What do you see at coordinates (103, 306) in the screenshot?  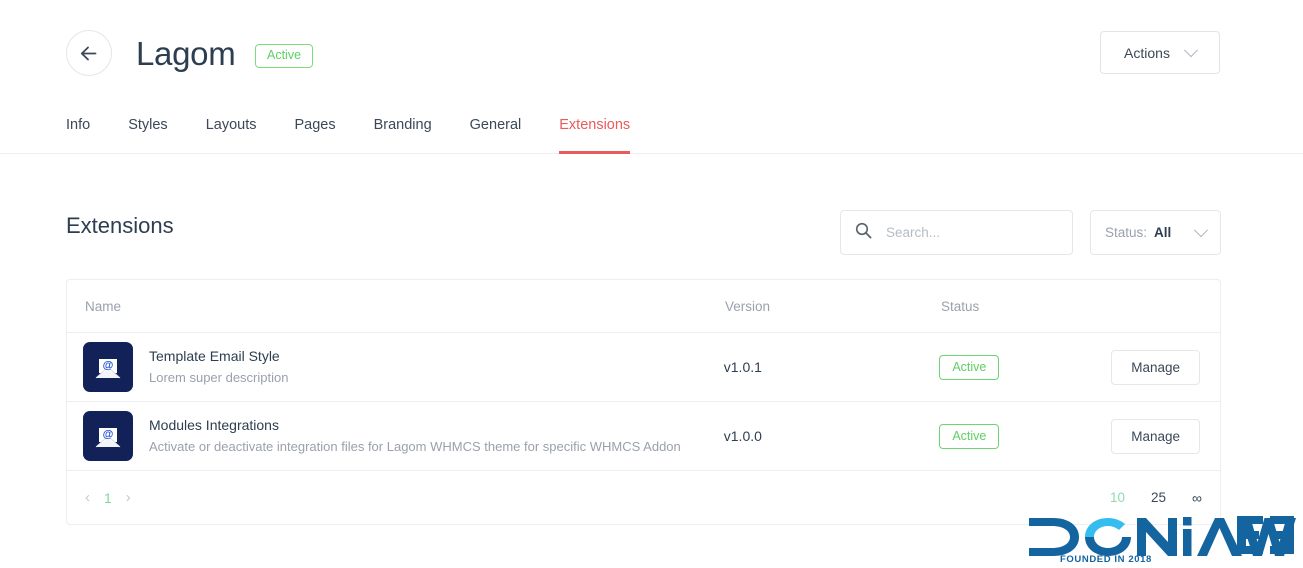 I see `column-header-name: Name` at bounding box center [103, 306].